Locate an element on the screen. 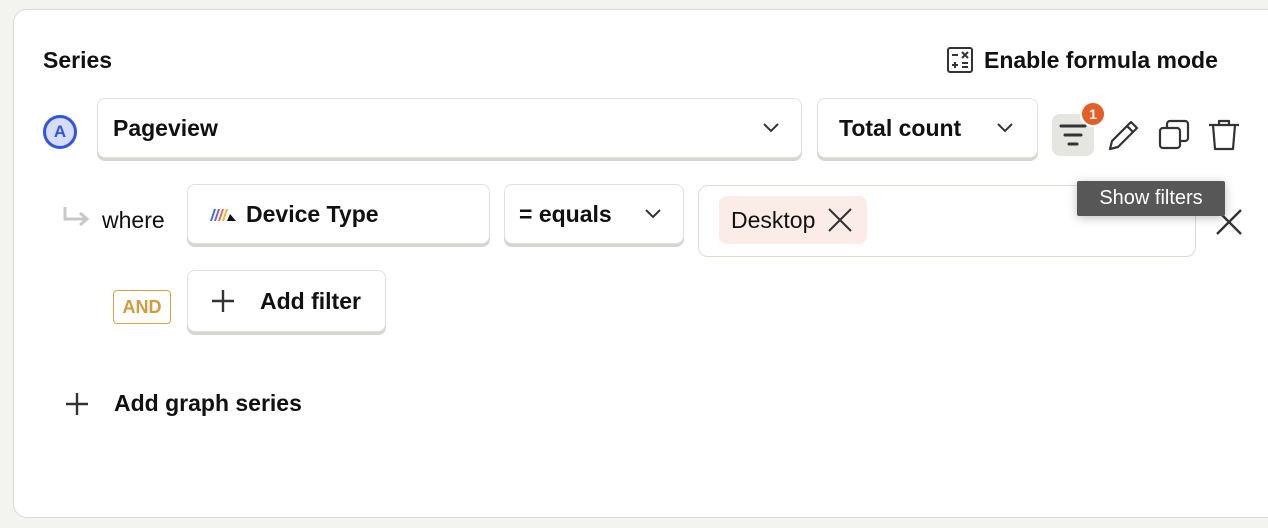  delete-series-button is located at coordinates (1224, 135).